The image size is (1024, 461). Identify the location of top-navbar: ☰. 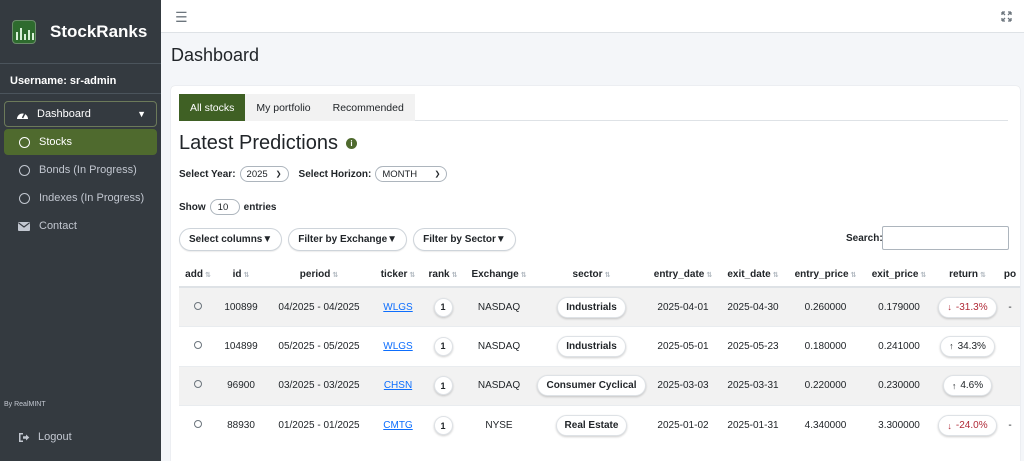
(592, 16).